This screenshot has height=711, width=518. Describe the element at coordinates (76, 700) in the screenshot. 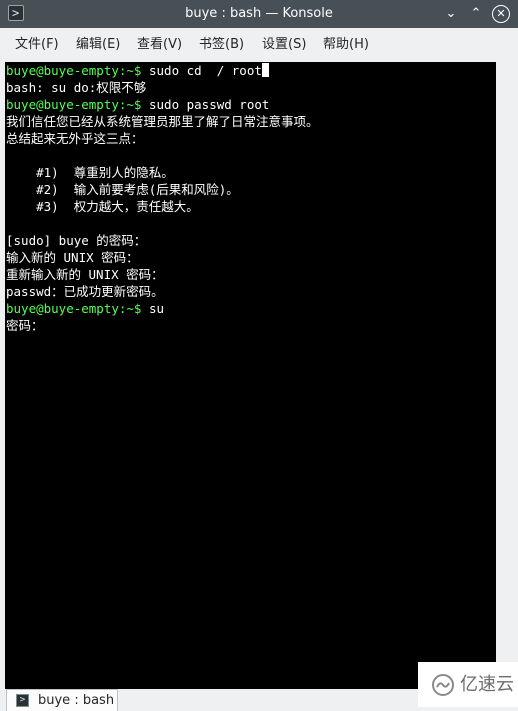

I see `tab-label: buye : bash` at that location.